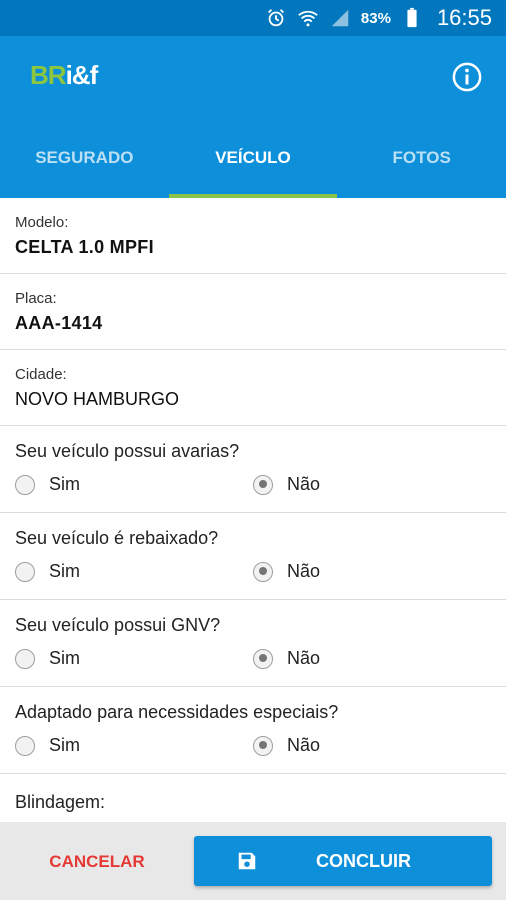 This screenshot has width=506, height=900. I want to click on action-bar: CANCELAR CONCLUIR, so click(253, 861).